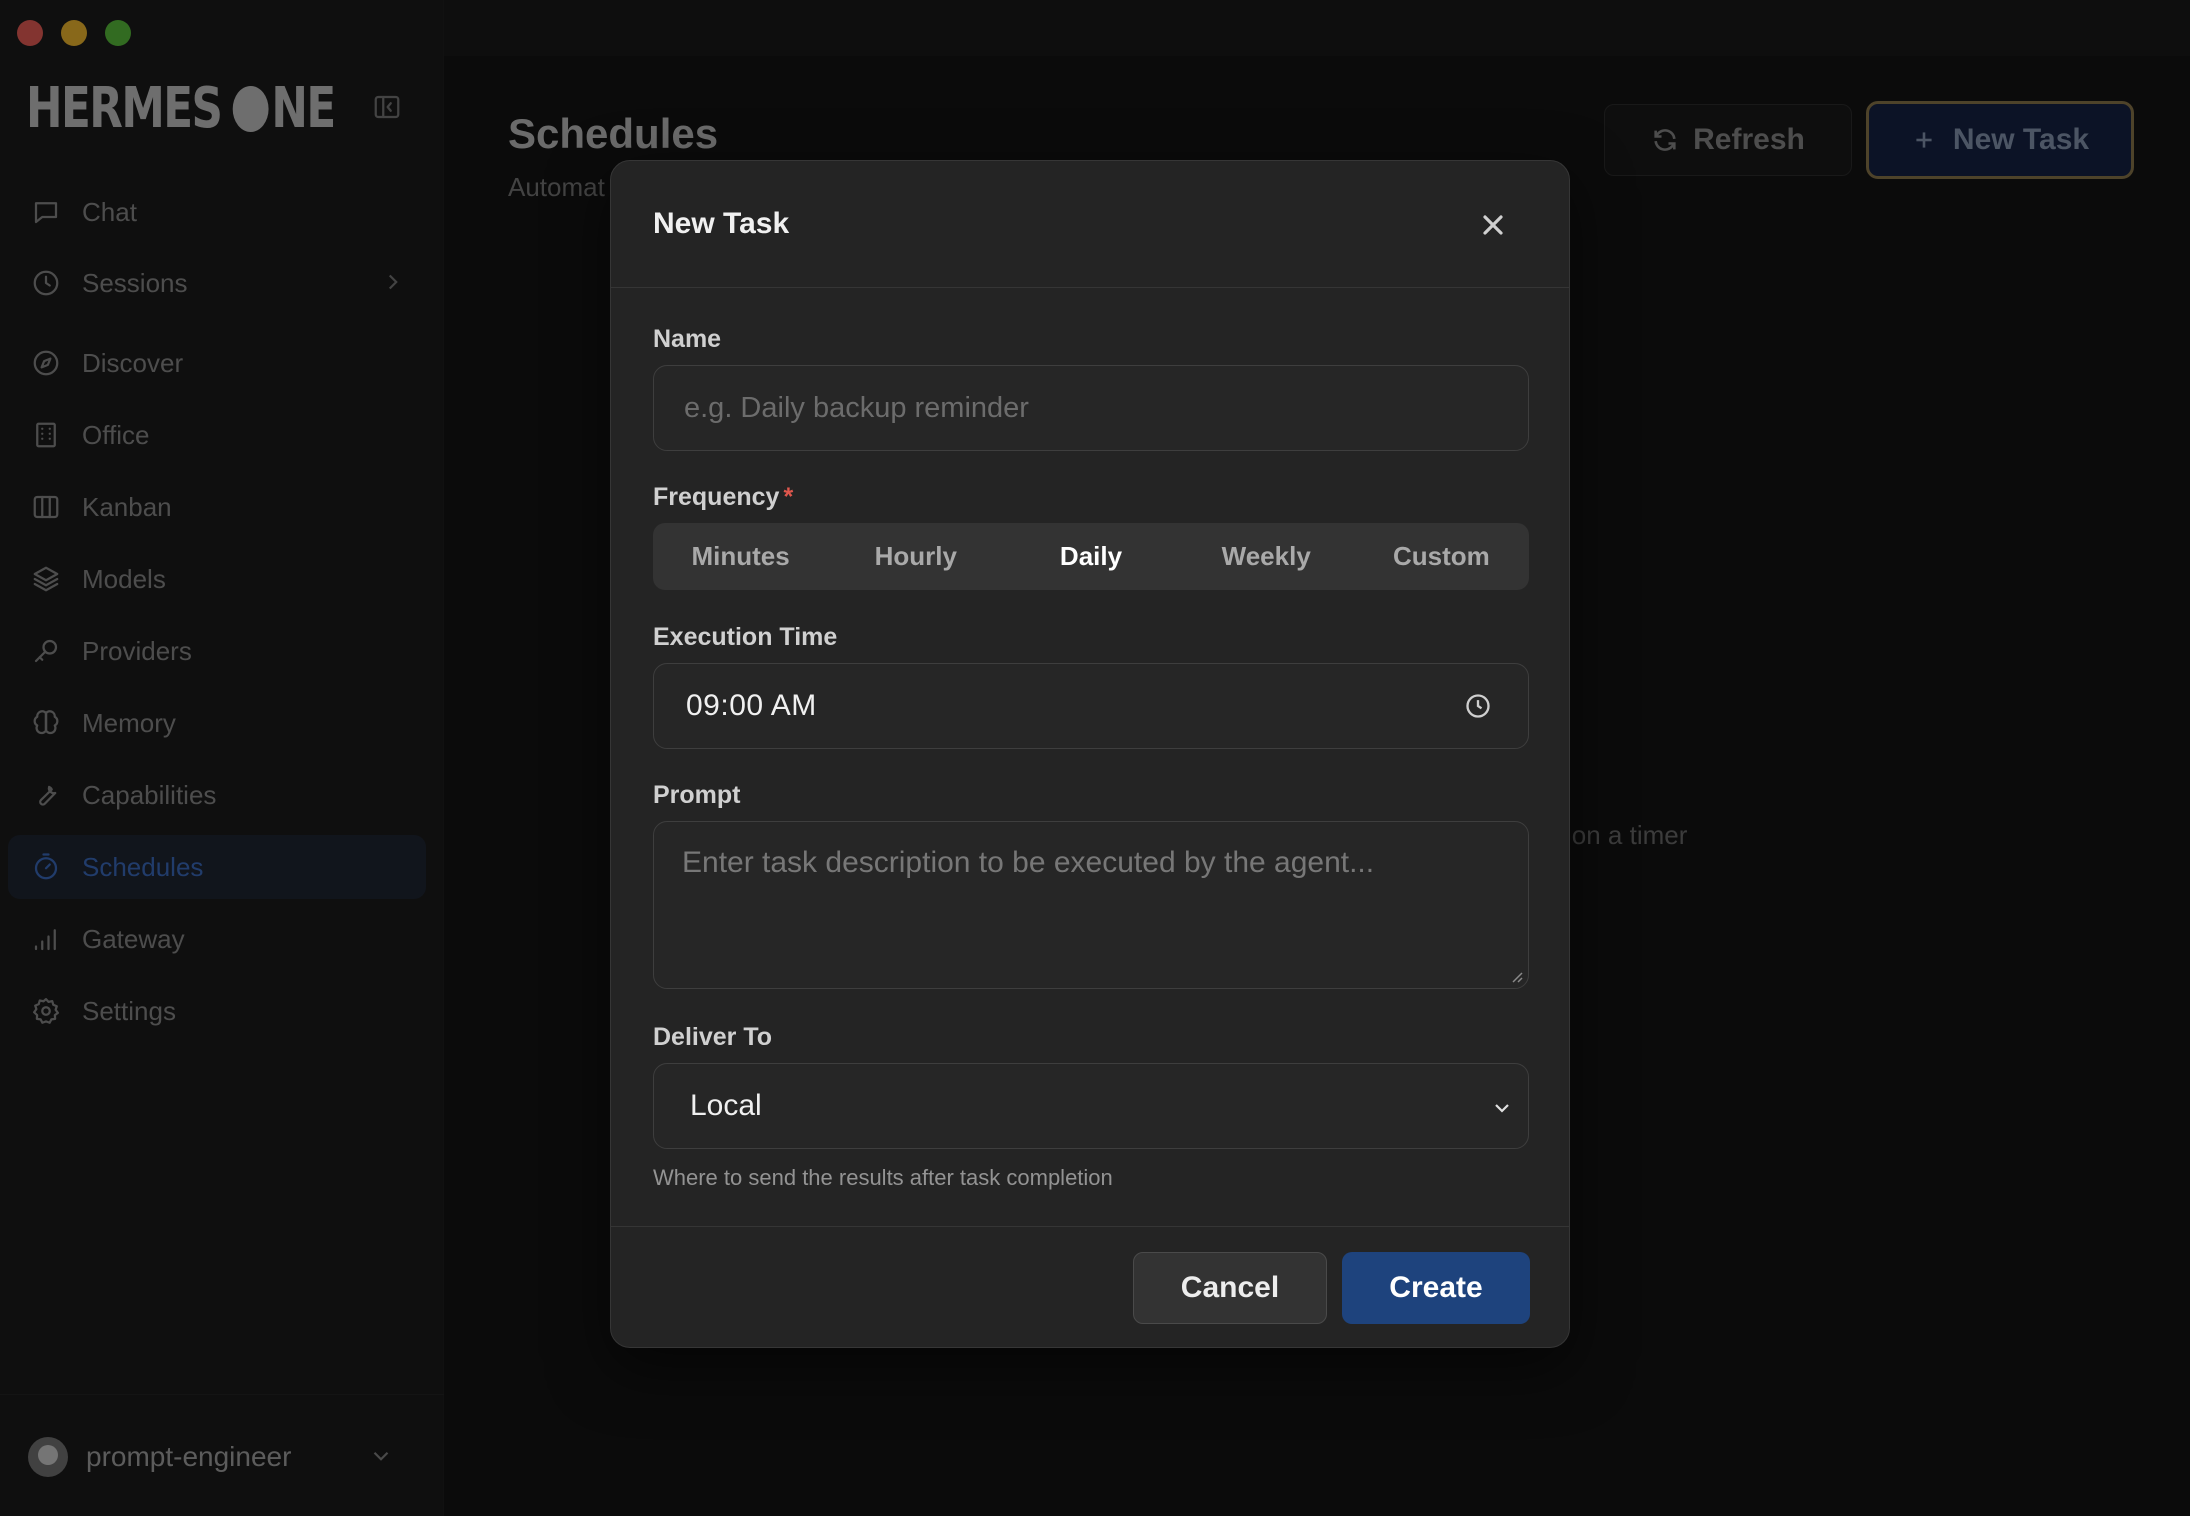 This screenshot has height=1516, width=2190. Describe the element at coordinates (751, 705) in the screenshot. I see `execution-time-value: 09:00 AM` at that location.